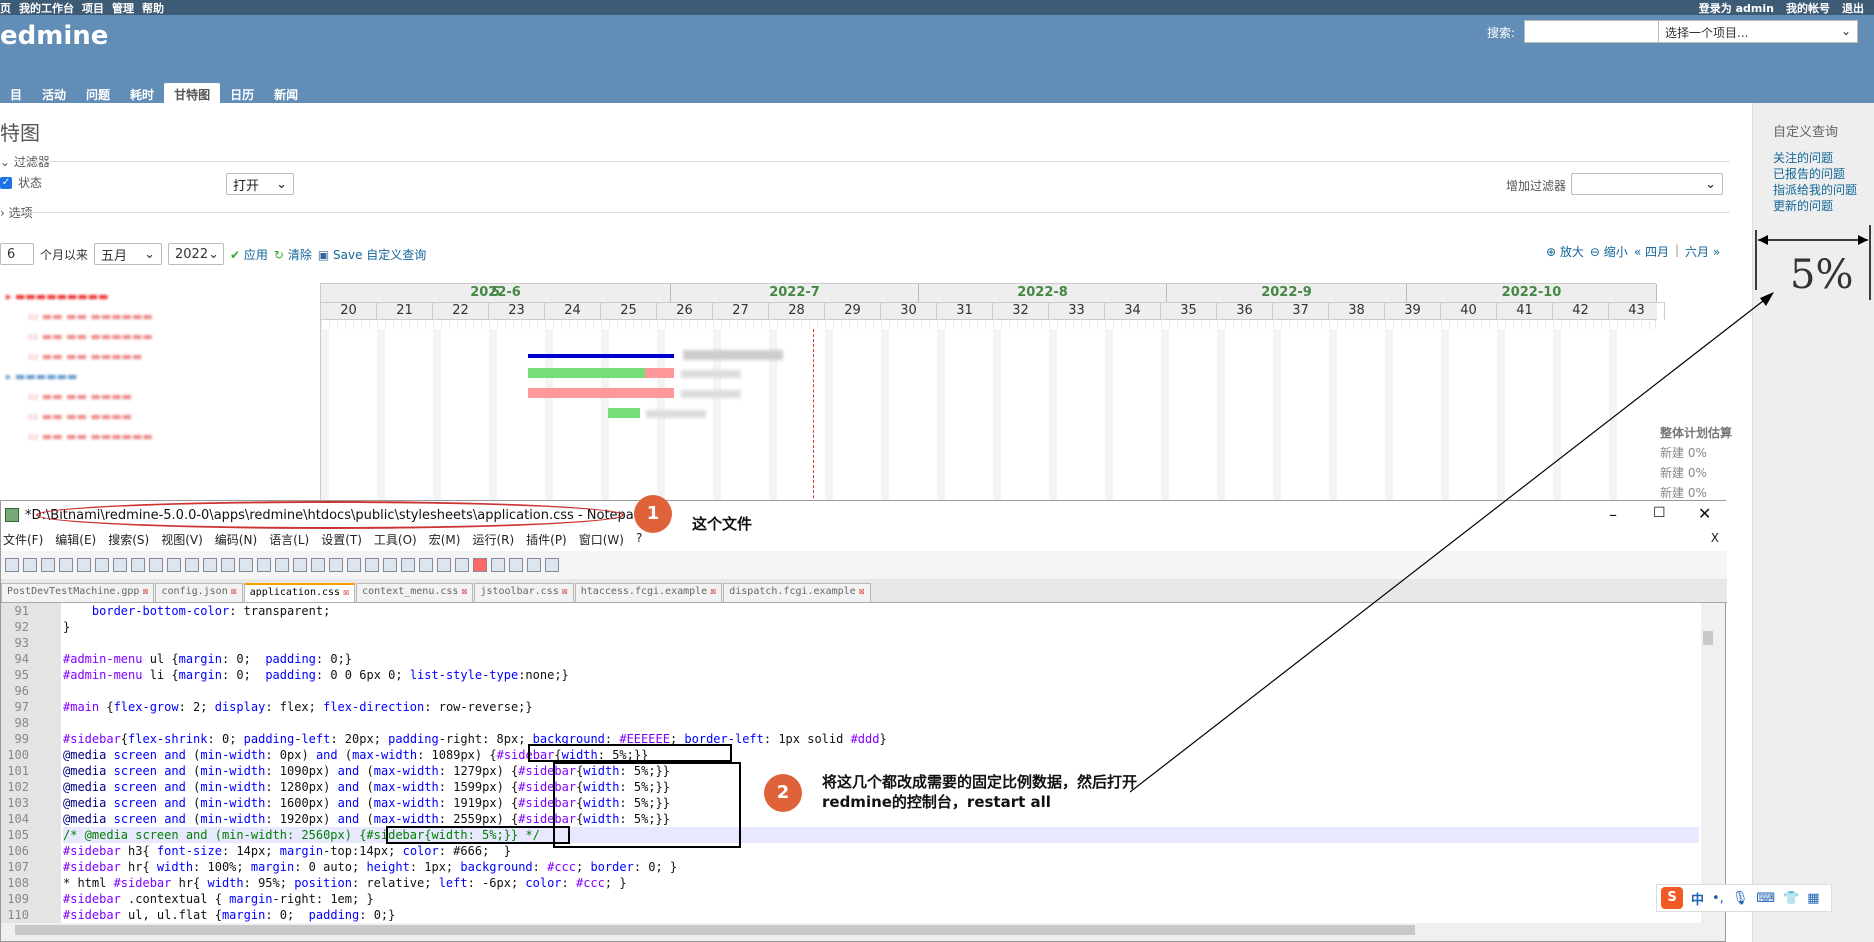 This screenshot has height=942, width=1874. What do you see at coordinates (102, 565) in the screenshot?
I see `close-all-icon` at bounding box center [102, 565].